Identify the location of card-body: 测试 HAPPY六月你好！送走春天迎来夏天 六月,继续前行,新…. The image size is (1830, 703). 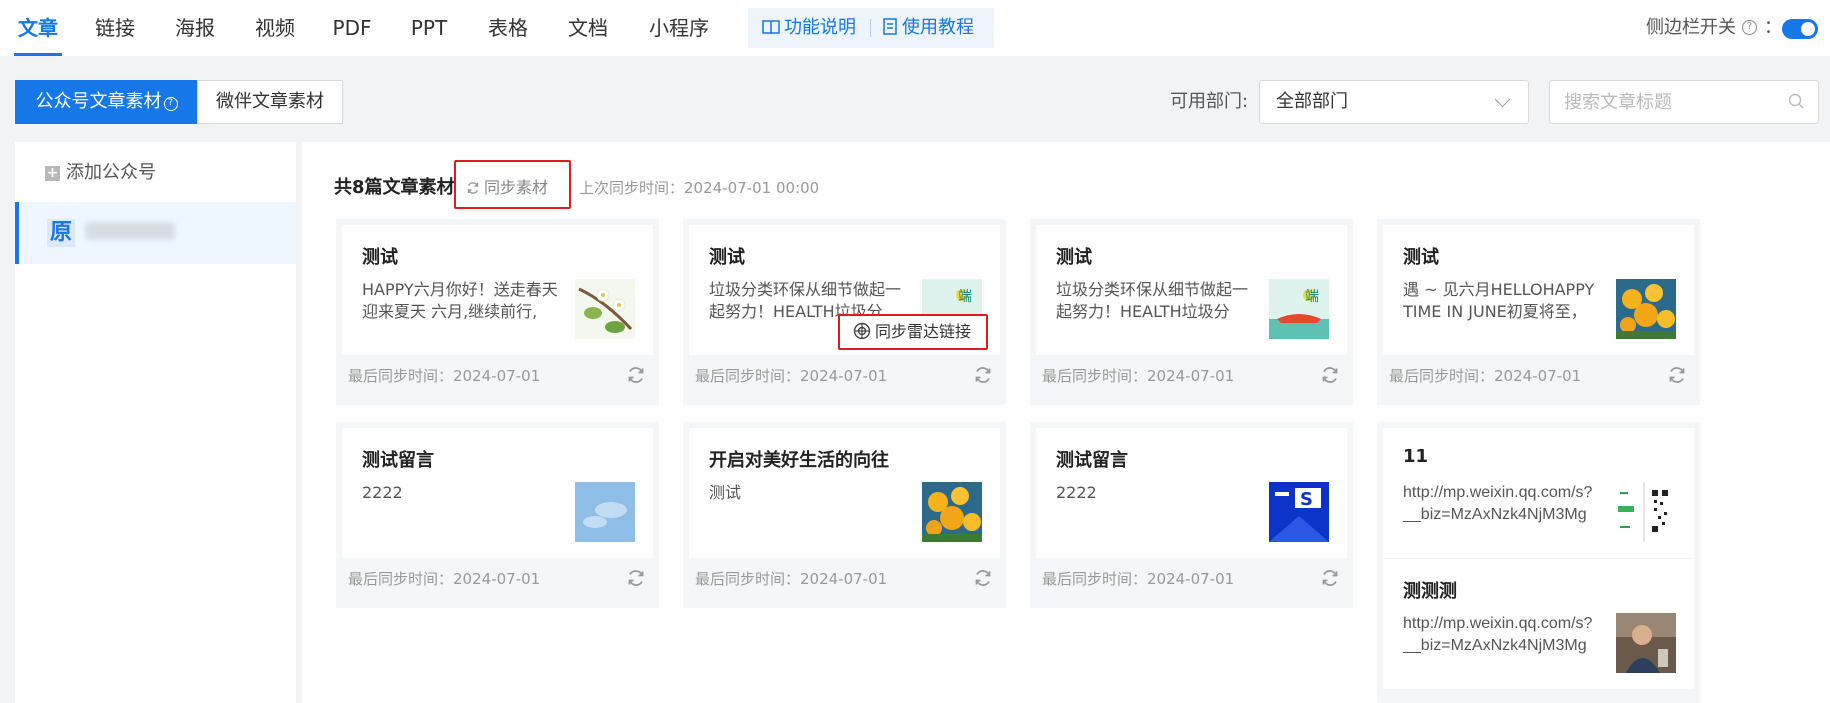
(497, 290).